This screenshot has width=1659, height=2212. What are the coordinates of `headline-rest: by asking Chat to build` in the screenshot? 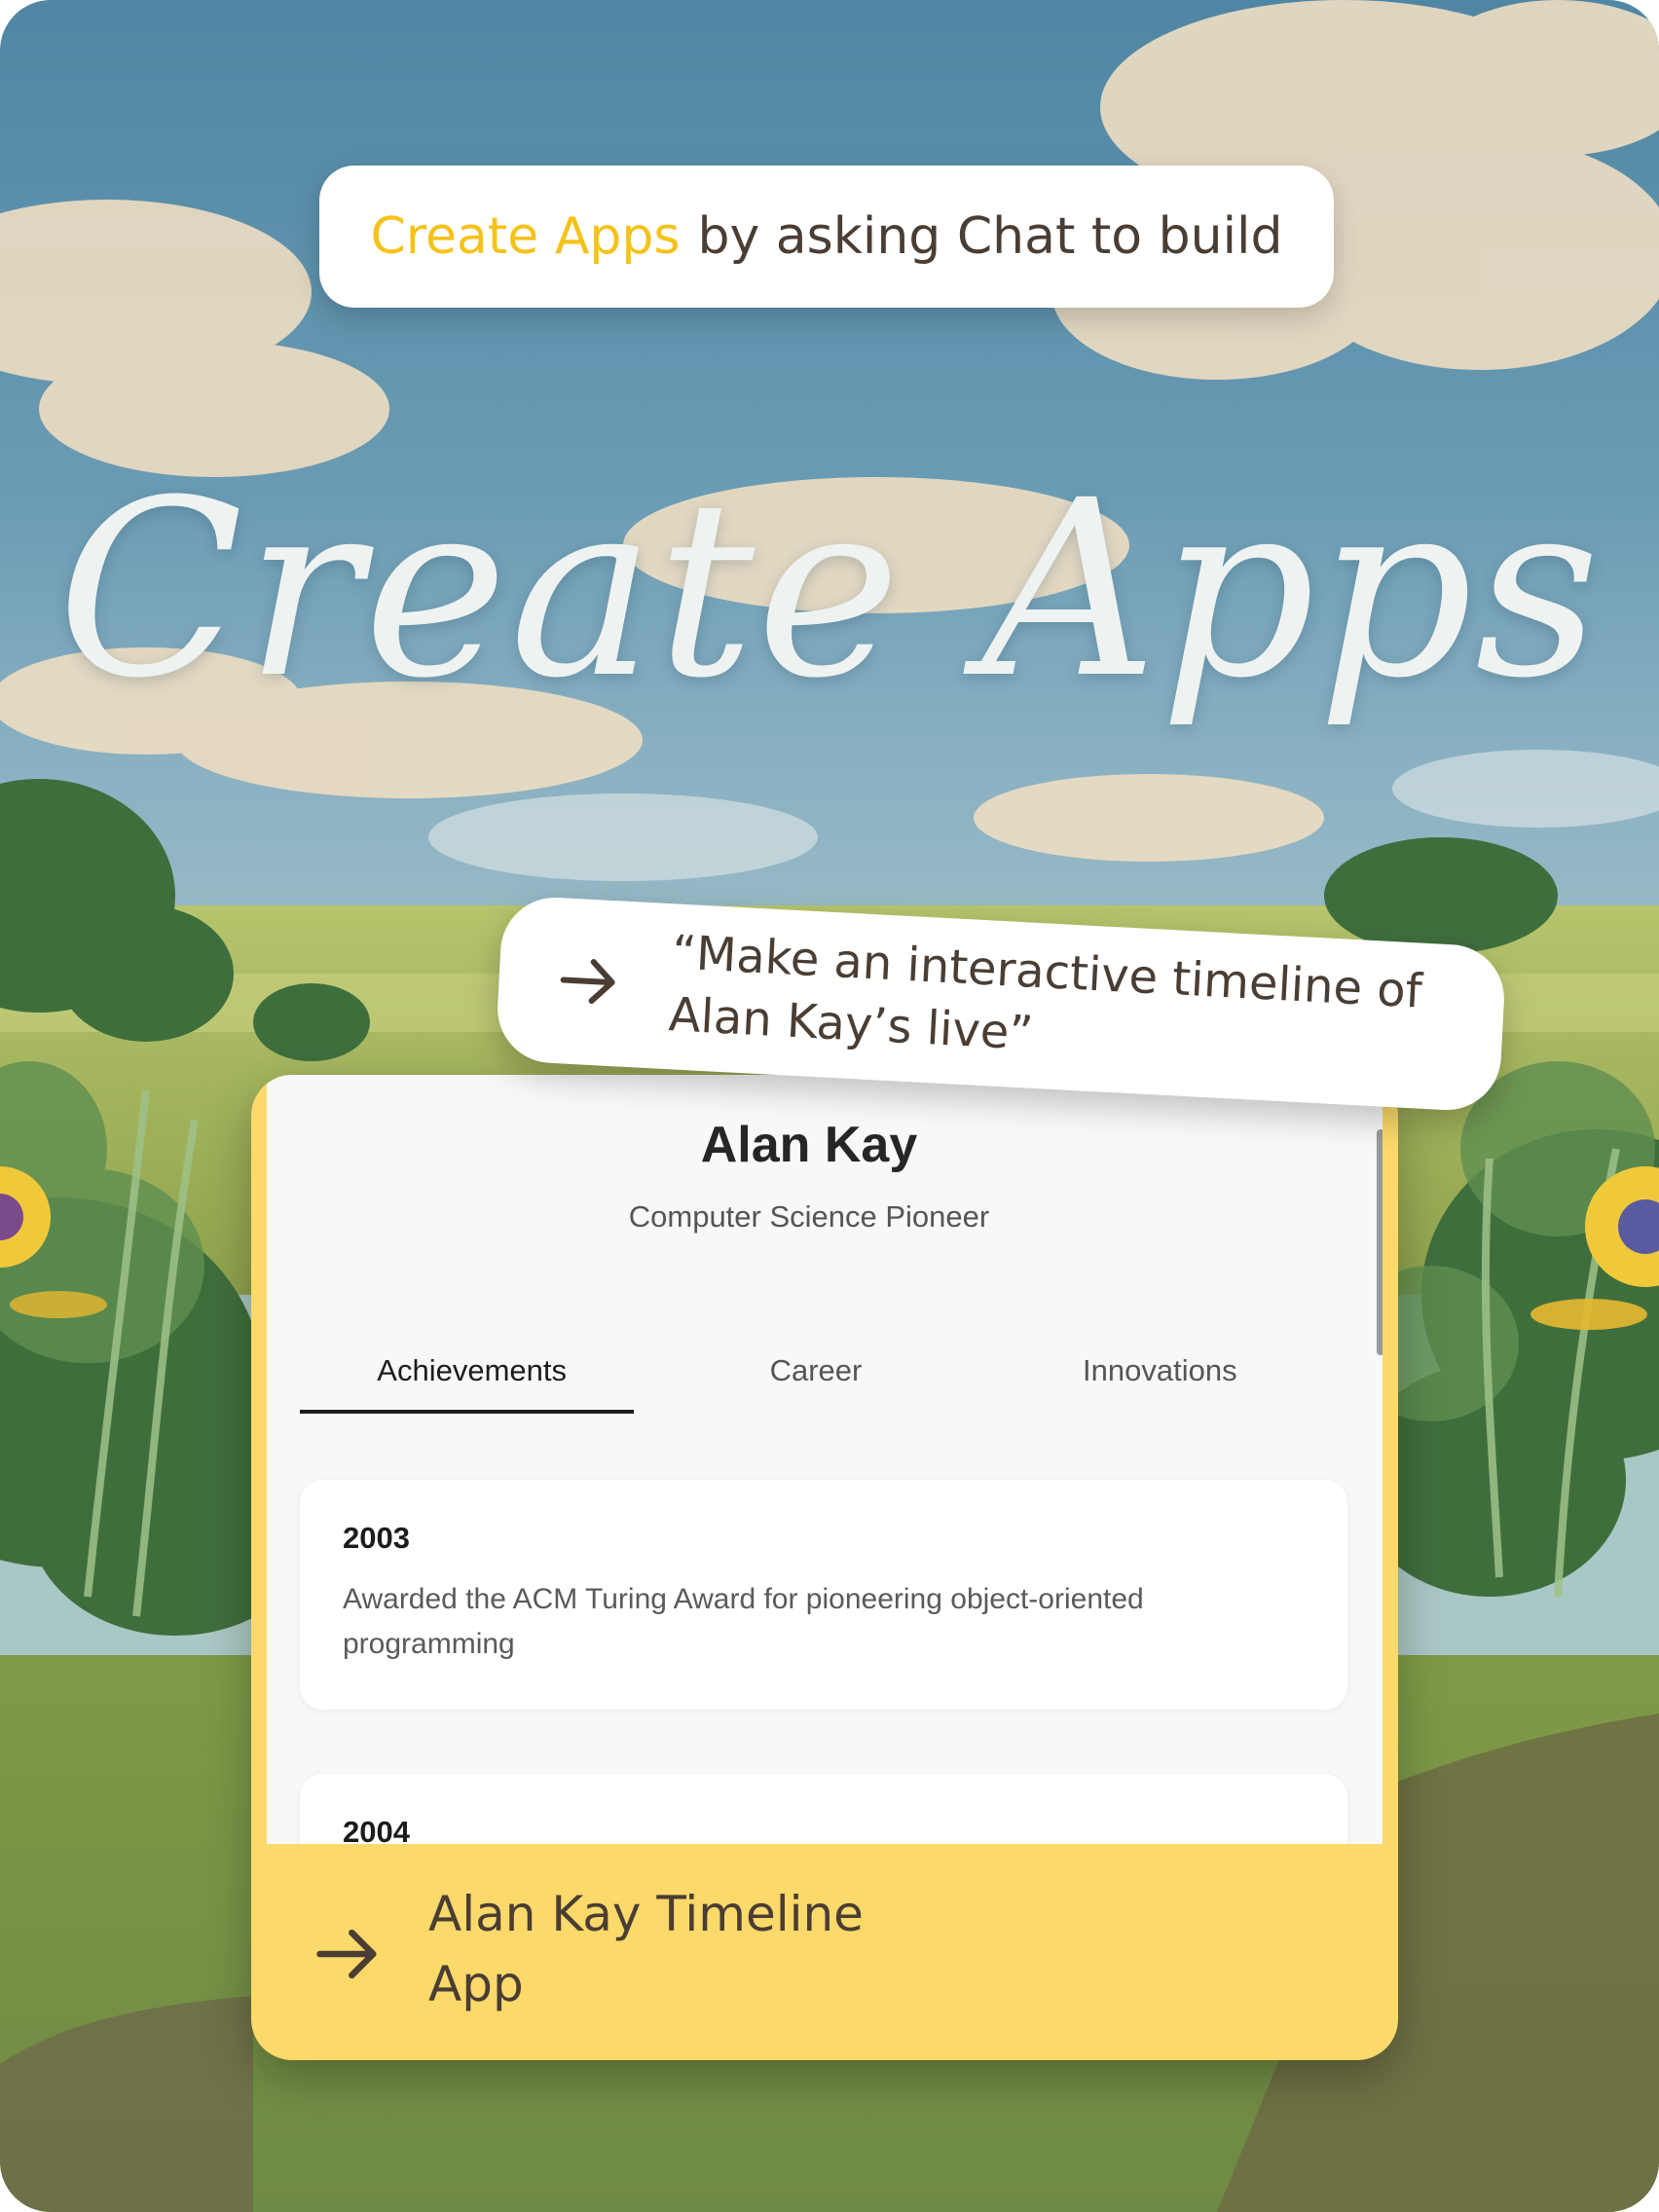 It's located at (990, 236).